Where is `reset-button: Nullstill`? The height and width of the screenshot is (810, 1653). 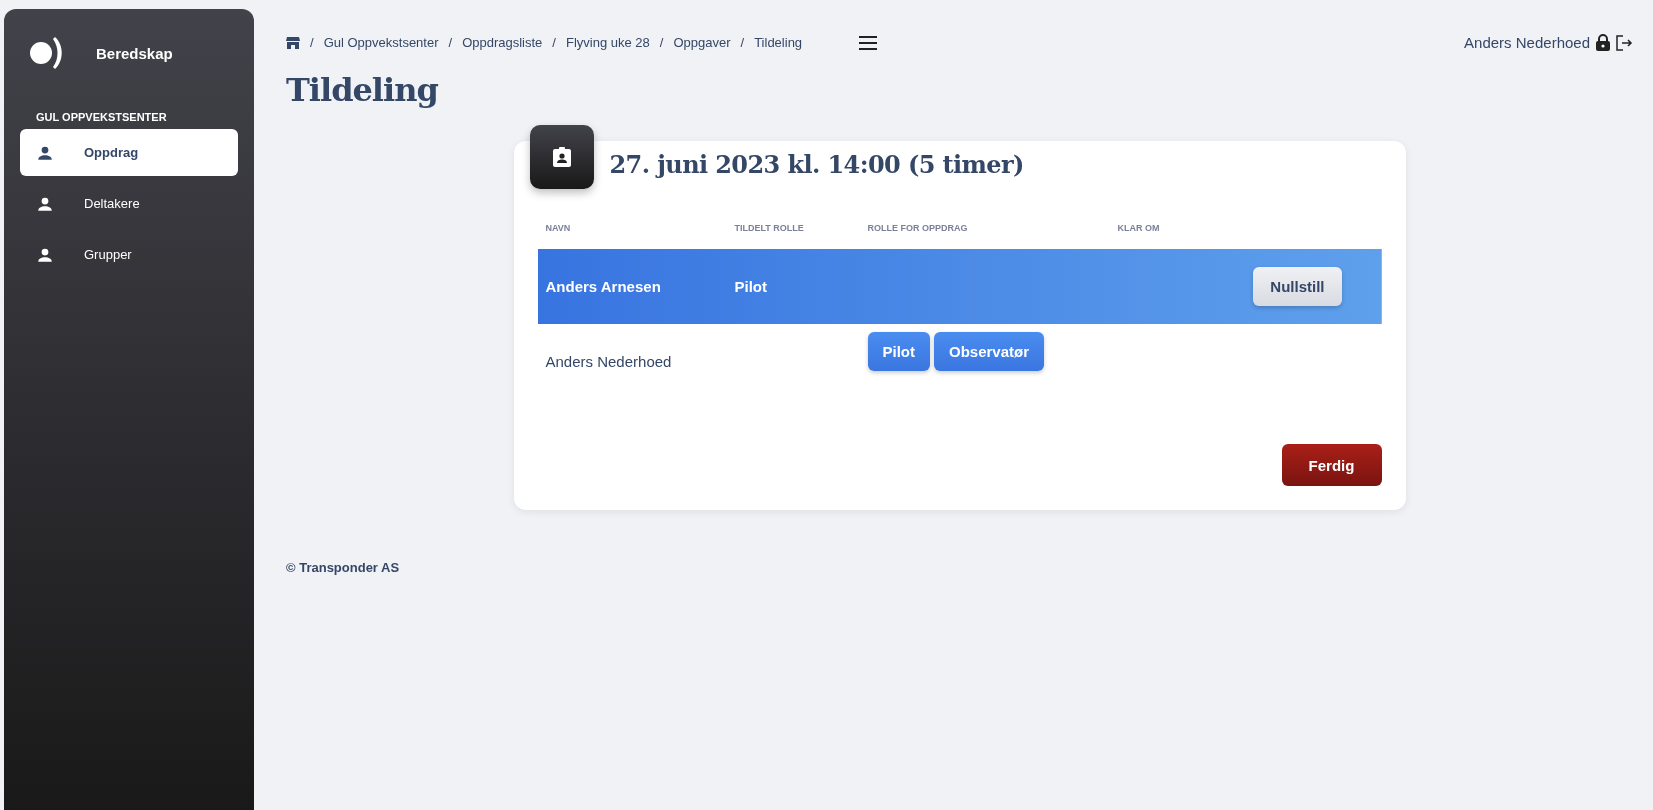
reset-button: Nullstill is located at coordinates (1297, 286).